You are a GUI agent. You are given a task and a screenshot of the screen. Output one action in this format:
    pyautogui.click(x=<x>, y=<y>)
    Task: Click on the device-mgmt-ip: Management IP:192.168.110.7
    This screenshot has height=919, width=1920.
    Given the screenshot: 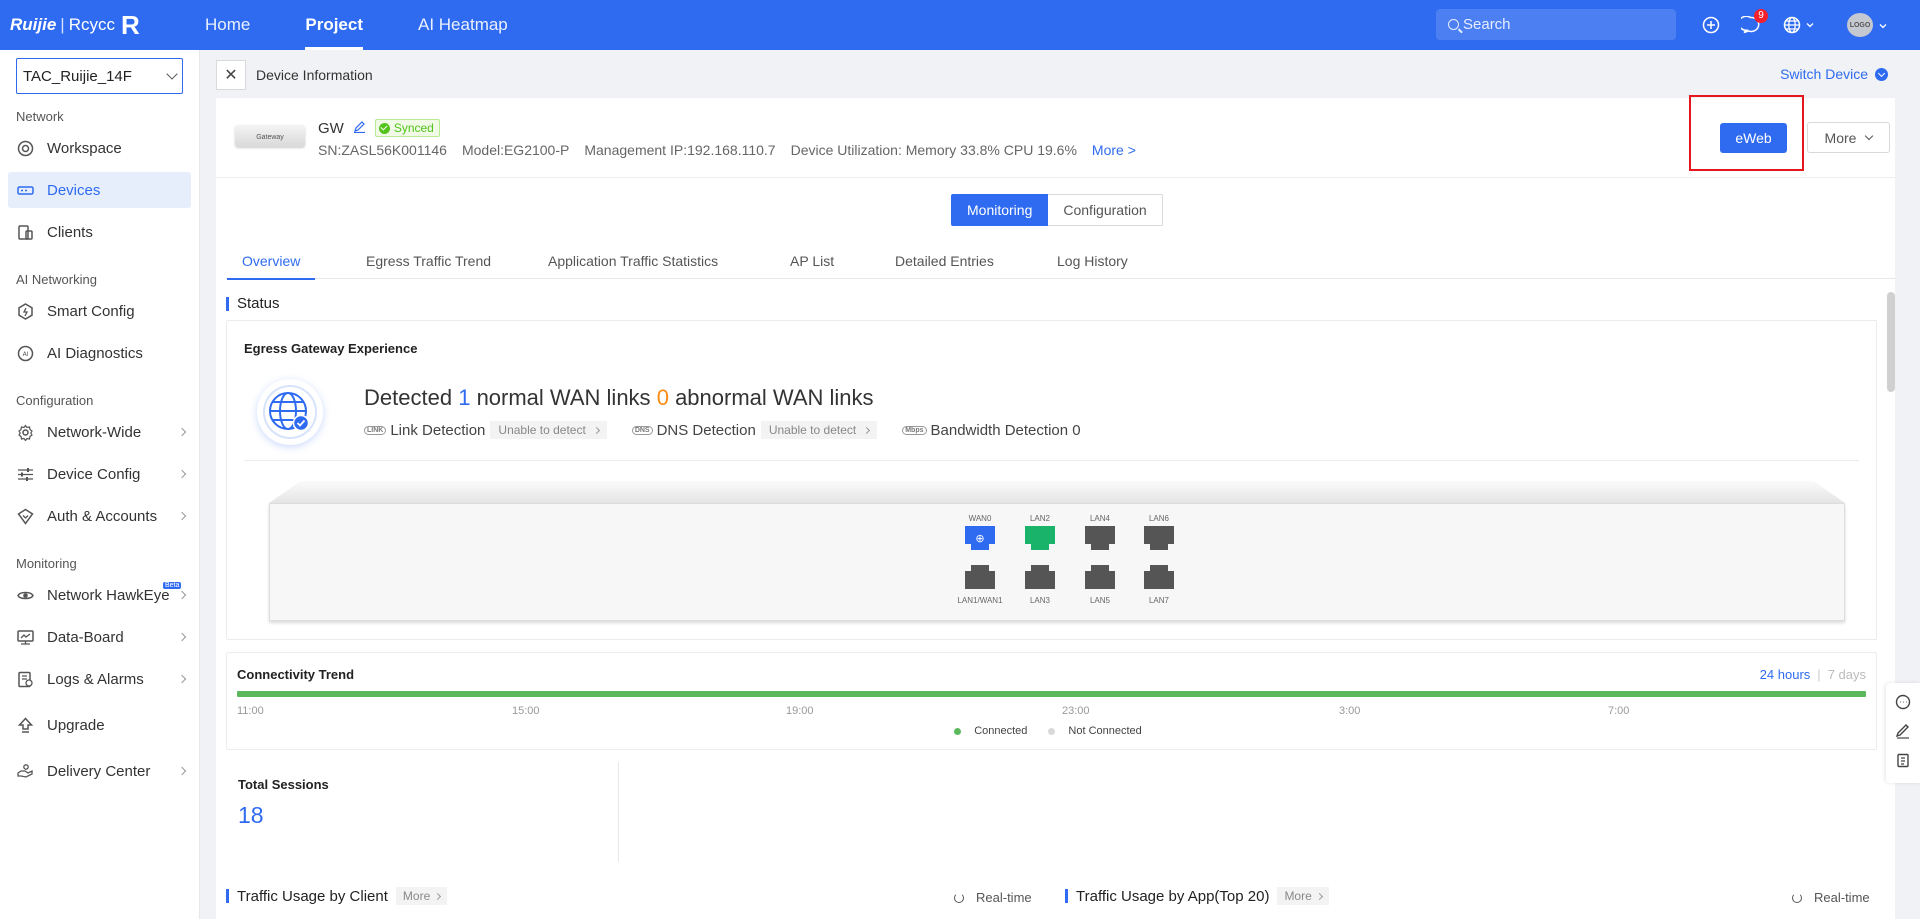 What is the action you would take?
    pyautogui.click(x=680, y=150)
    